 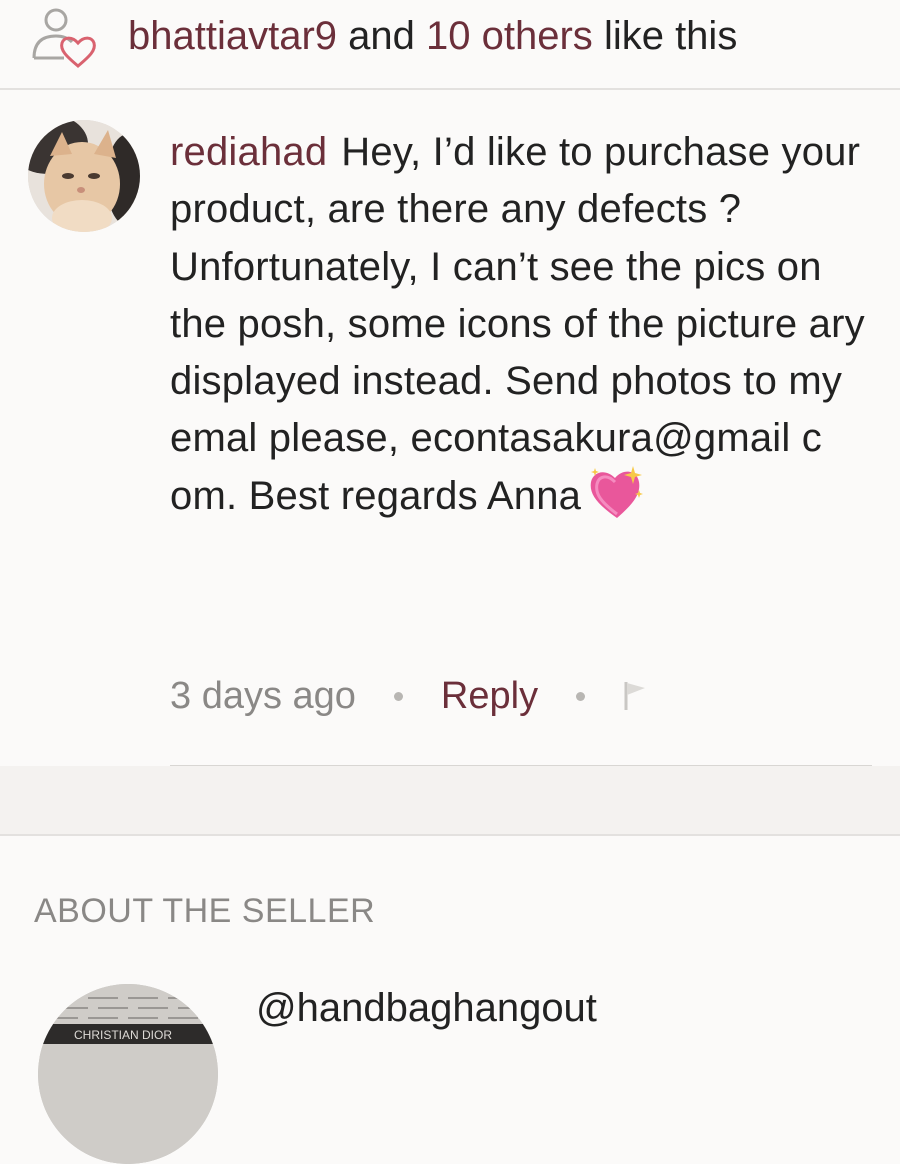 I want to click on section-spacer, so click(x=450, y=801).